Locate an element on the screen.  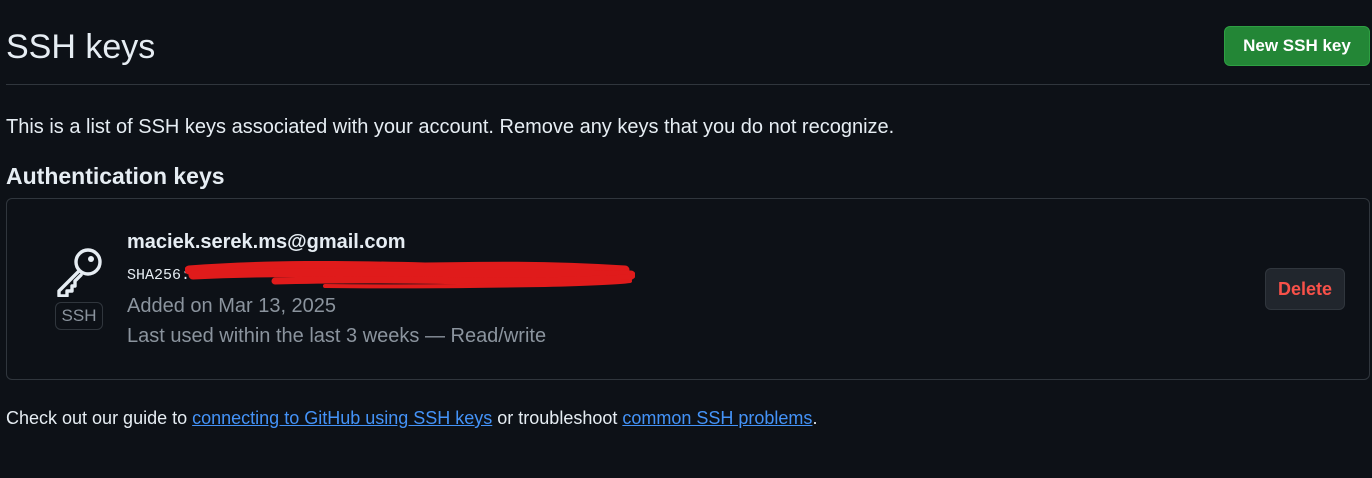
key-fingerprint: SHA256: is located at coordinates (159, 275).